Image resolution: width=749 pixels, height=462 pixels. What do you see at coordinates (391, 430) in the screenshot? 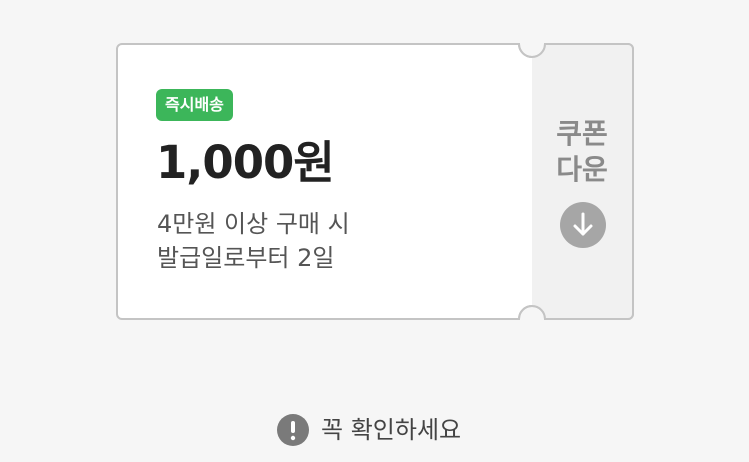
I see `notice-text: 꼭 확인하세요` at bounding box center [391, 430].